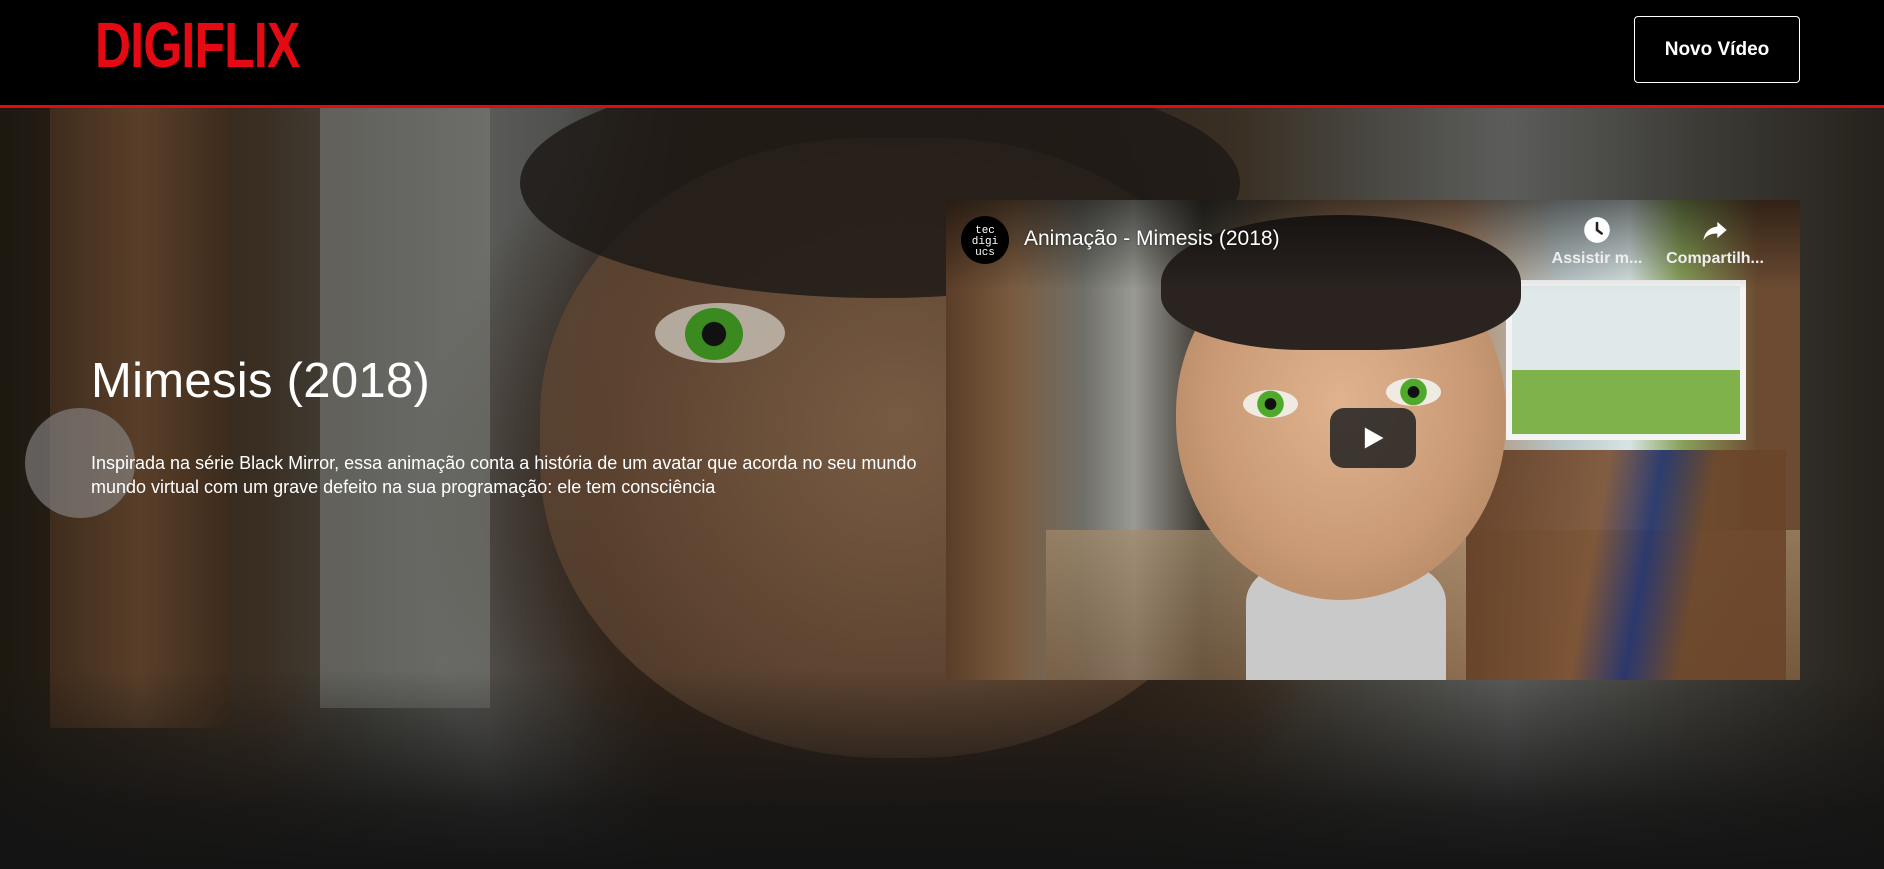 The image size is (1884, 869). Describe the element at coordinates (261, 381) in the screenshot. I see `banner-title: Mimesis (2018)` at that location.